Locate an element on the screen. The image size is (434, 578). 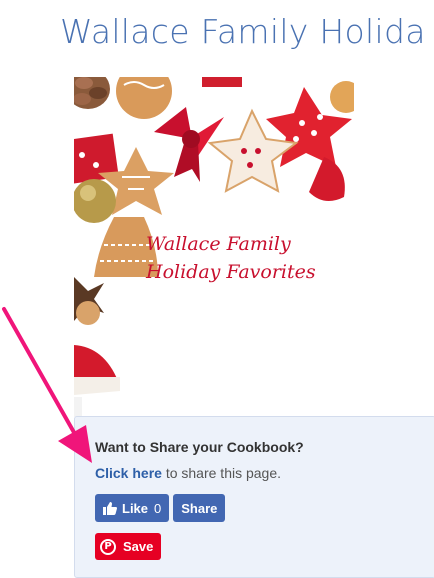
pin-save-label: Save is located at coordinates (138, 546).